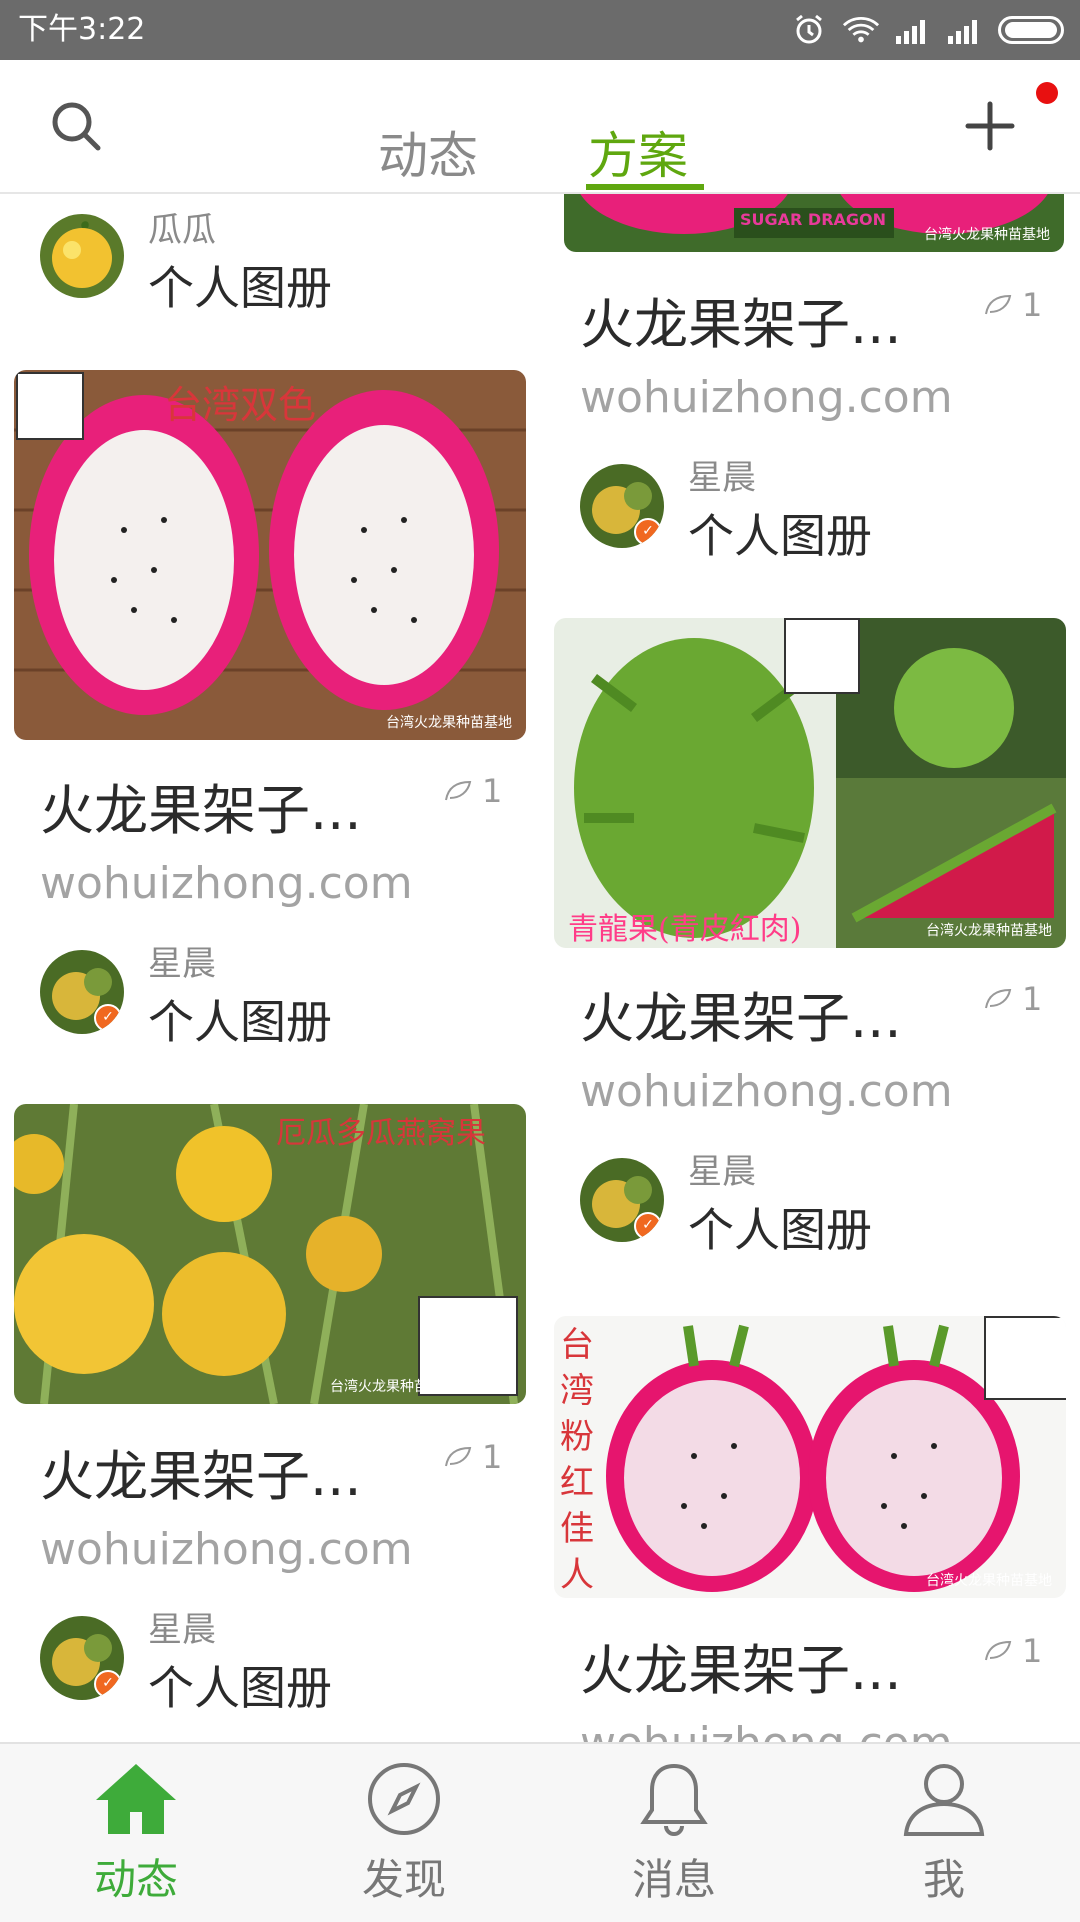  Describe the element at coordinates (381, 1133) in the screenshot. I see `image-caption: 厄瓜多瓜燕窝果` at that location.